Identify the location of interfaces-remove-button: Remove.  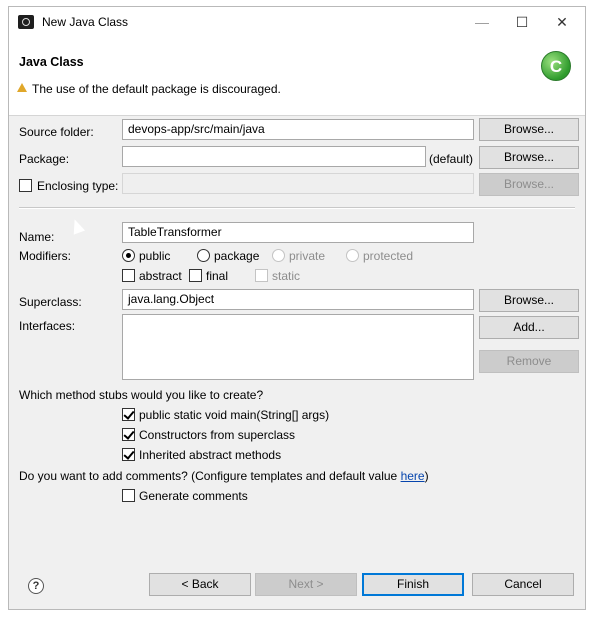
(529, 361).